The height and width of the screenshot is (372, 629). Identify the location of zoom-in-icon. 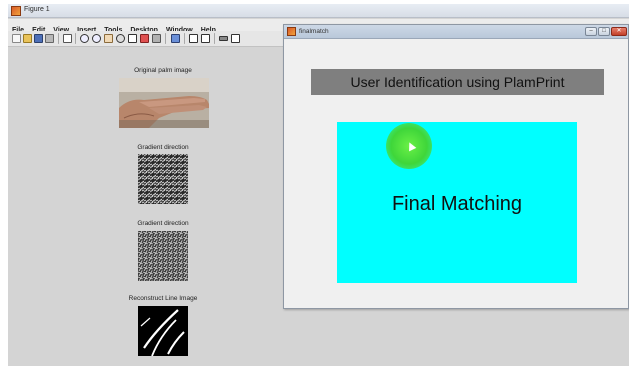
(84, 38).